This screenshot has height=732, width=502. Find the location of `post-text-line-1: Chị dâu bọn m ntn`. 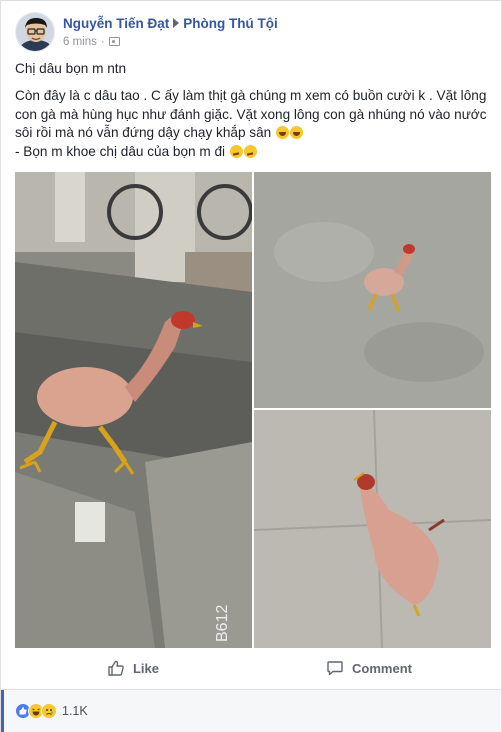

post-text-line-1: Chị dâu bọn m ntn is located at coordinates (71, 68).